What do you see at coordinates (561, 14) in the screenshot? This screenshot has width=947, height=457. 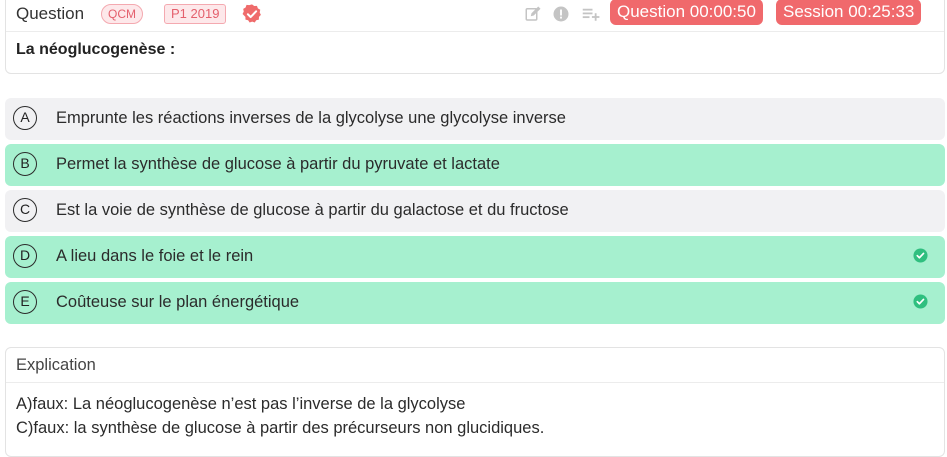 I see `alert-circle-icon` at bounding box center [561, 14].